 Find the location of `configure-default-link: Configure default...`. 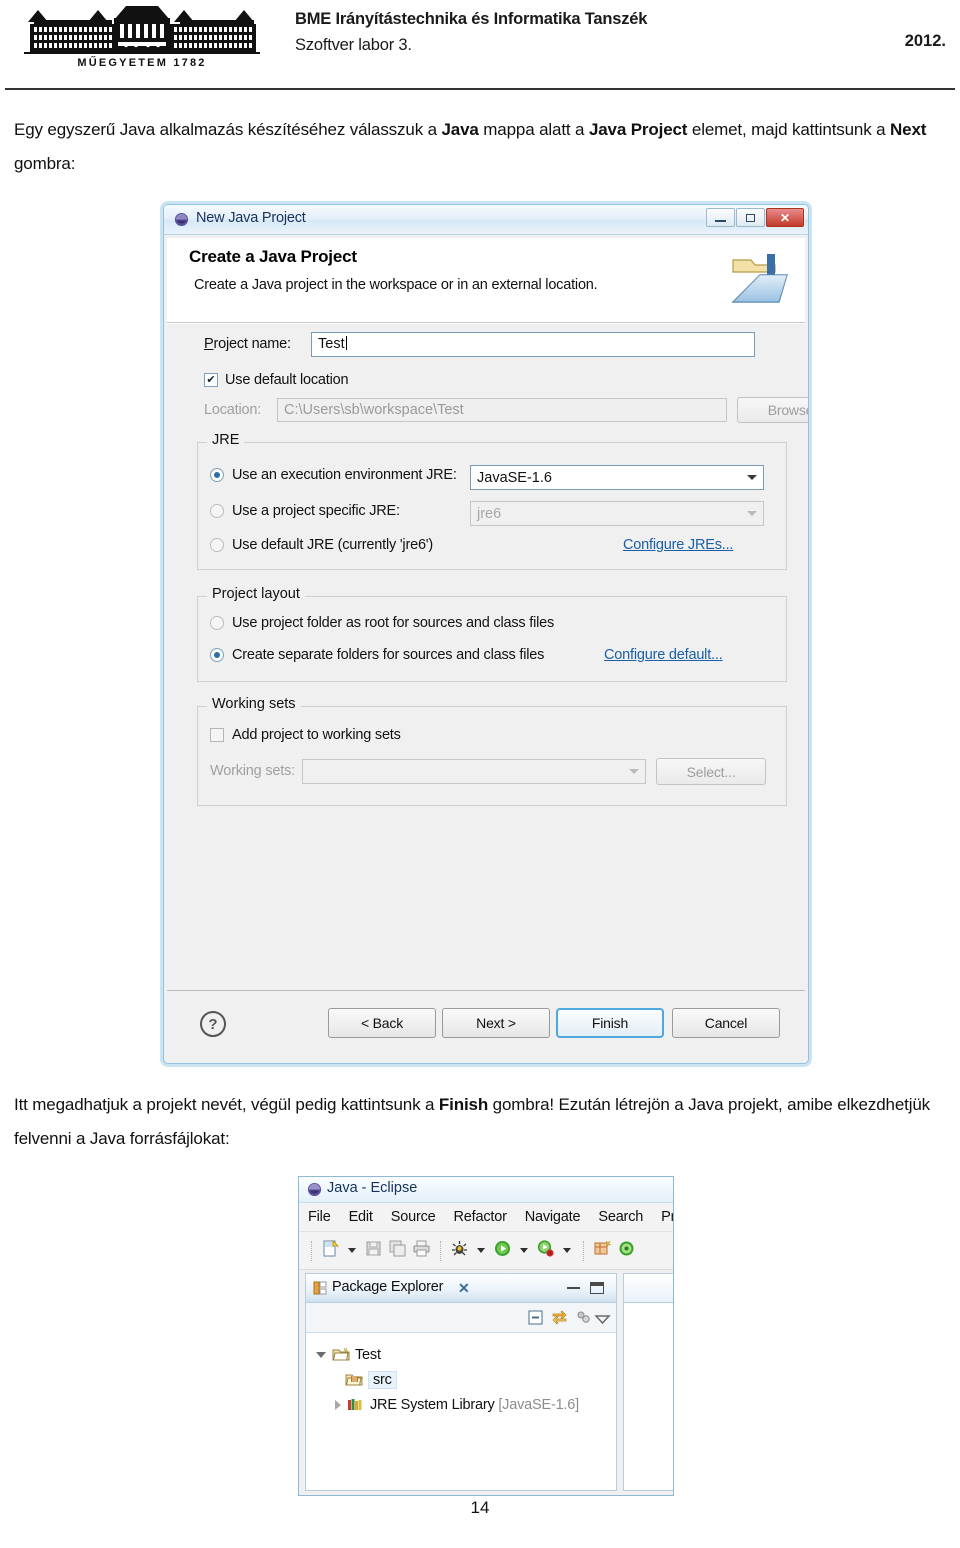

configure-default-link: Configure default... is located at coordinates (663, 655).